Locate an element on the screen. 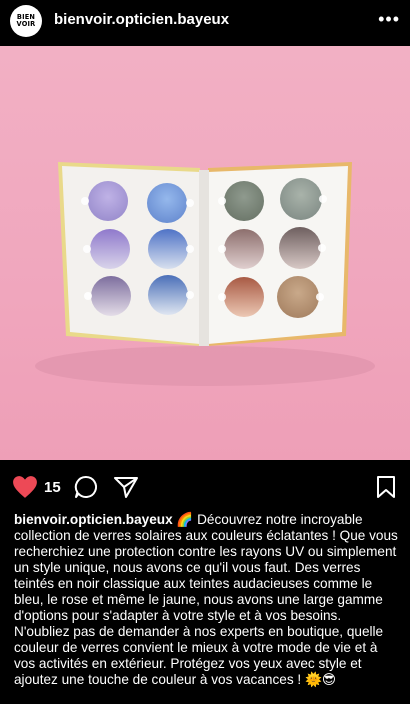 This screenshot has width=410, height=704. avatar: BIEN VOIR is located at coordinates (26, 21).